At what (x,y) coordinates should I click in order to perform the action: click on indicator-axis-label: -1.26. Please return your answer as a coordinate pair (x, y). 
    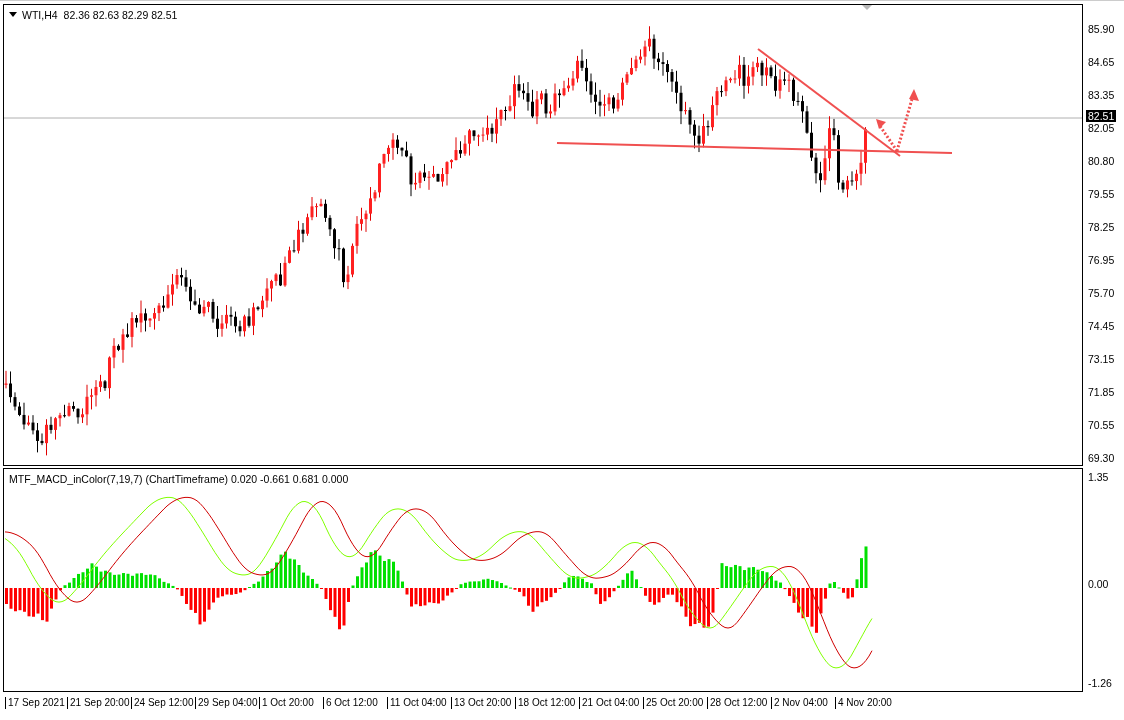
    Looking at the image, I should click on (1100, 683).